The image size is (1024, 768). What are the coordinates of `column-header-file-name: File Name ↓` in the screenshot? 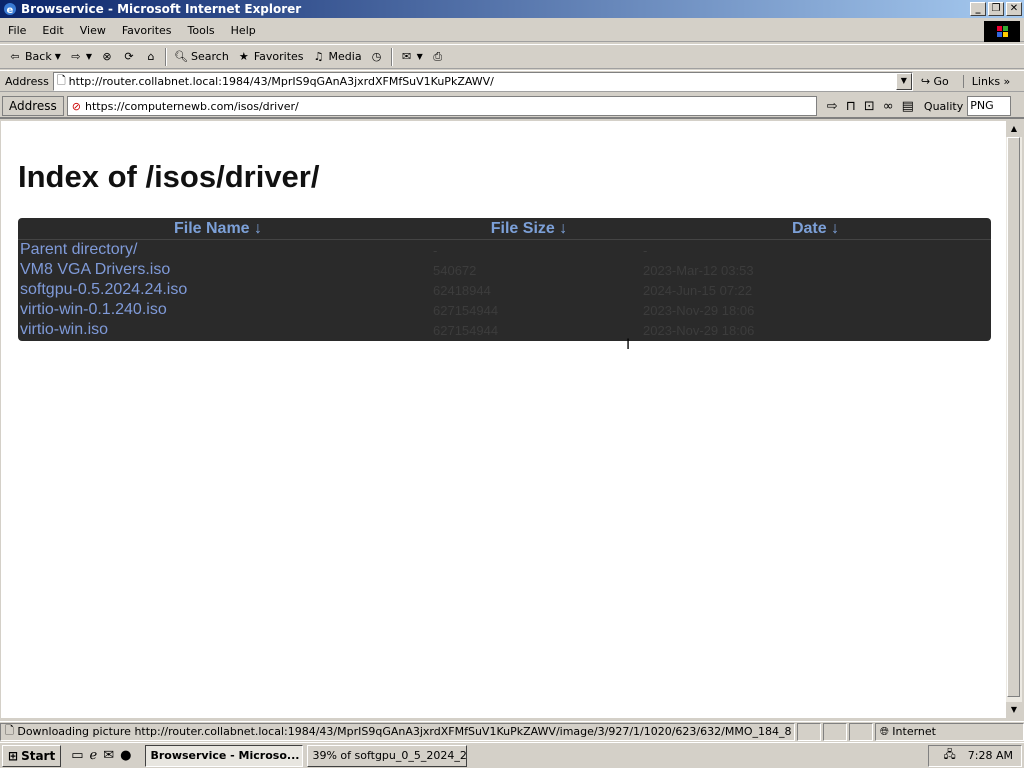 It's located at (218, 229).